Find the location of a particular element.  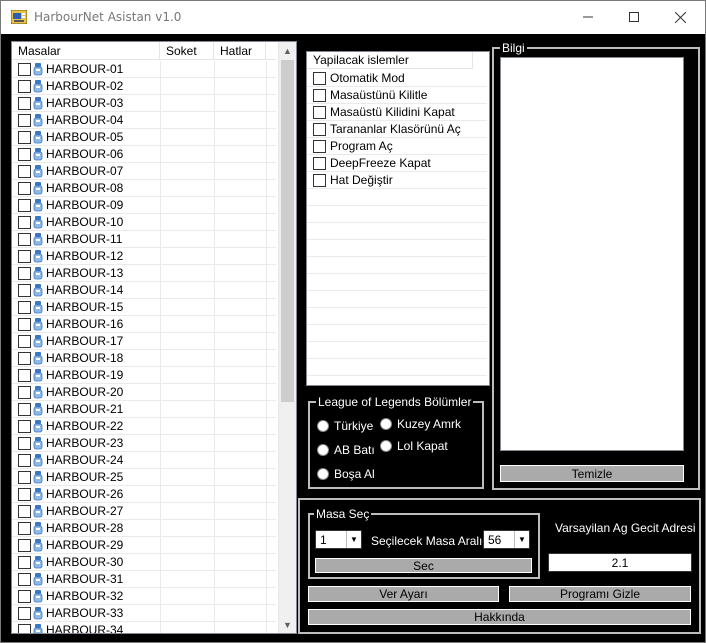

table-row: HARBOUR-01 is located at coordinates (144, 69).